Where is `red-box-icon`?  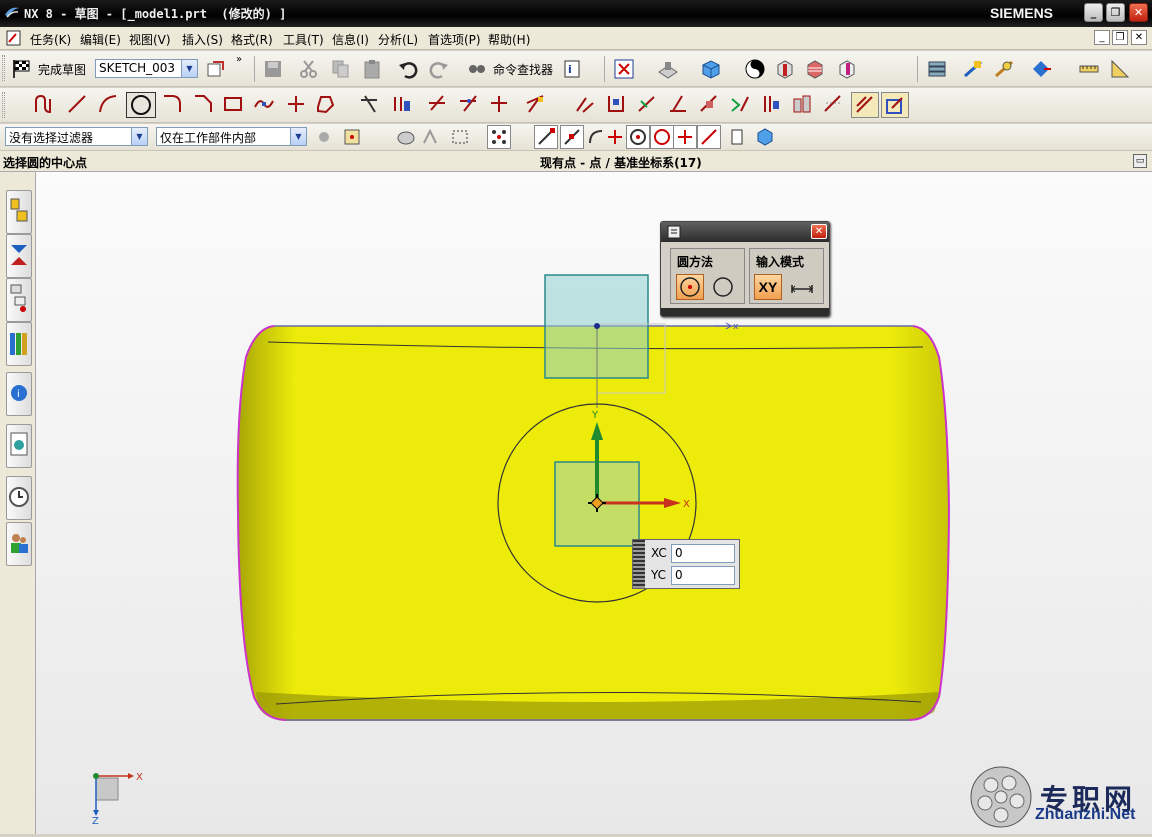
red-box-icon is located at coordinates (785, 69).